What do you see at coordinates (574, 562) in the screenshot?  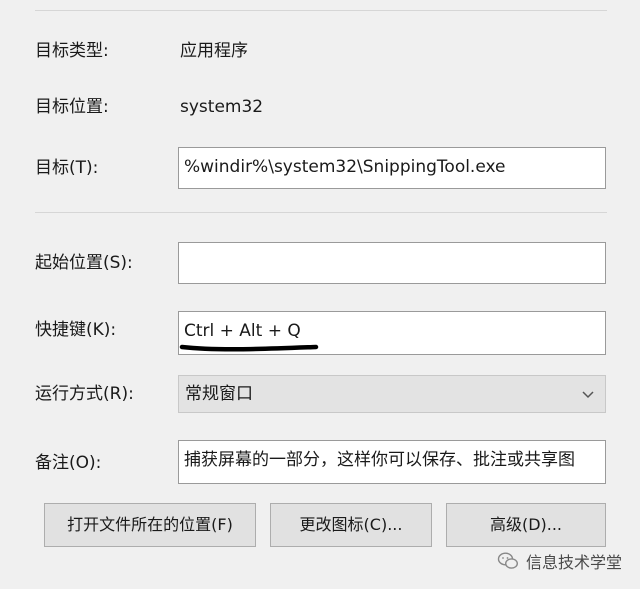 I see `watermark-text: 信息技术学堂` at bounding box center [574, 562].